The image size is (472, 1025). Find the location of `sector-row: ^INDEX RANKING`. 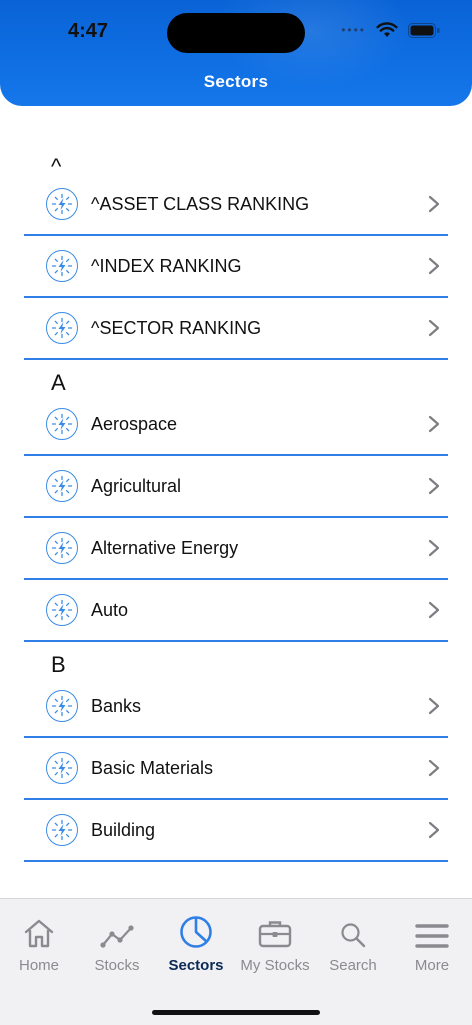

sector-row: ^INDEX RANKING is located at coordinates (236, 267).